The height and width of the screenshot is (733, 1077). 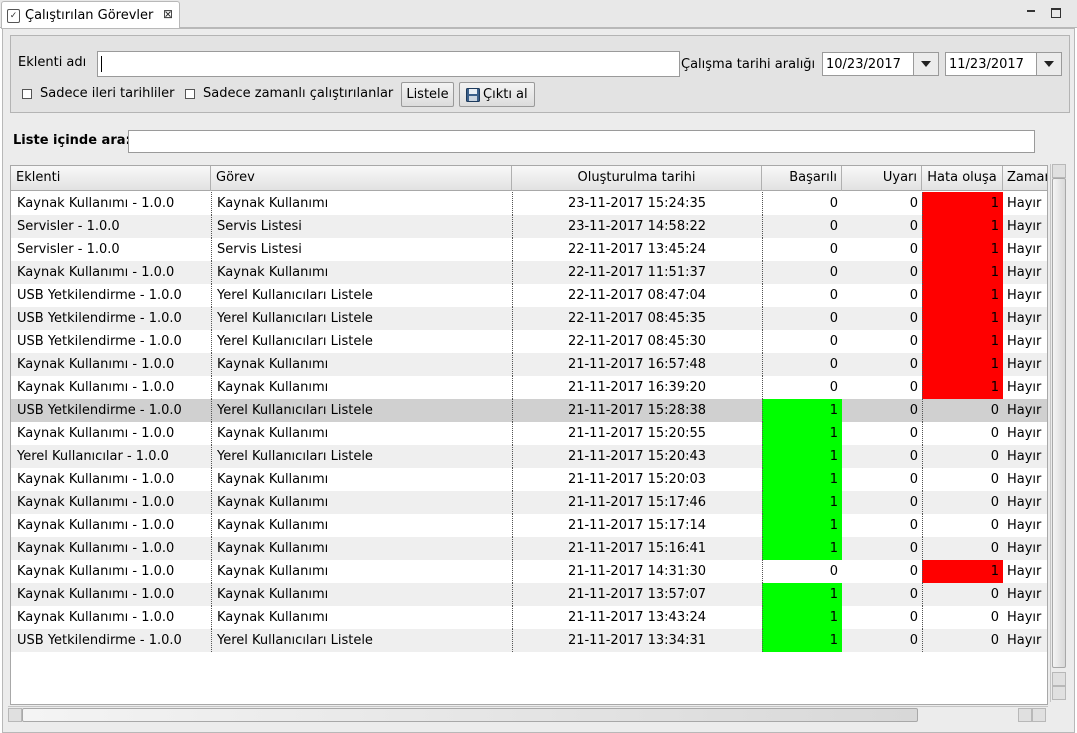 What do you see at coordinates (863, 64) in the screenshot?
I see `date-from-value: 10/23/2017` at bounding box center [863, 64].